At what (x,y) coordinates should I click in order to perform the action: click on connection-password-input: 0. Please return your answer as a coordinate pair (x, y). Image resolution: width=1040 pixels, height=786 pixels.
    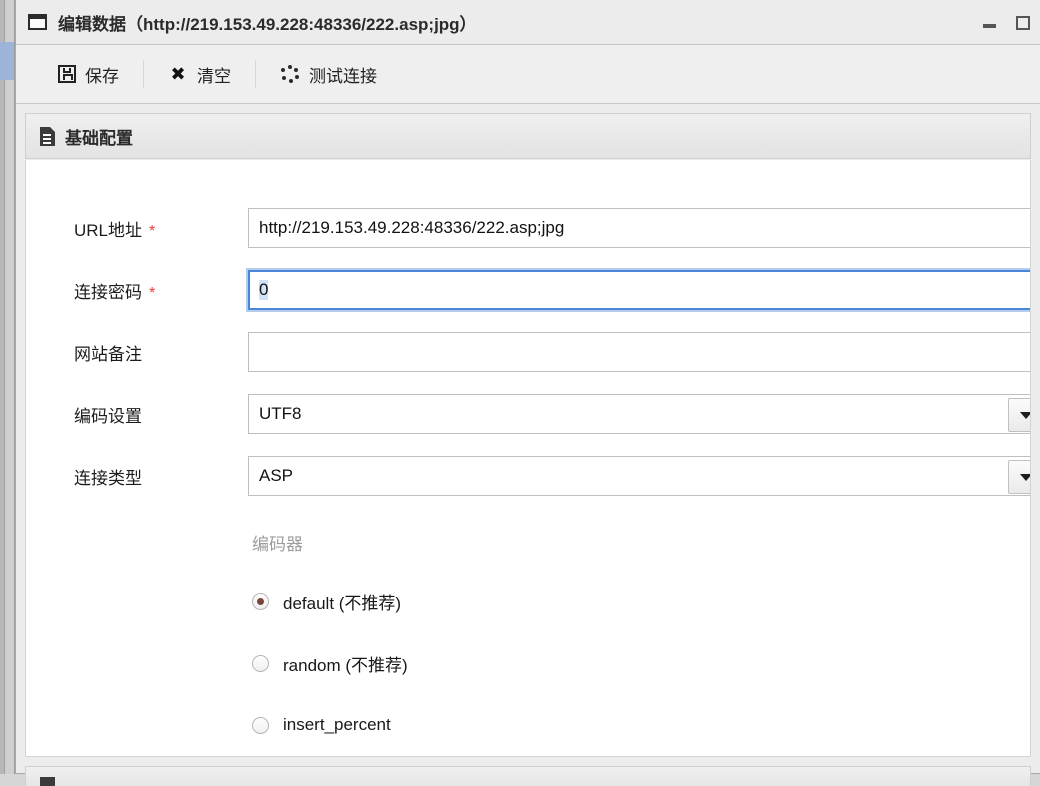
    Looking at the image, I should click on (639, 290).